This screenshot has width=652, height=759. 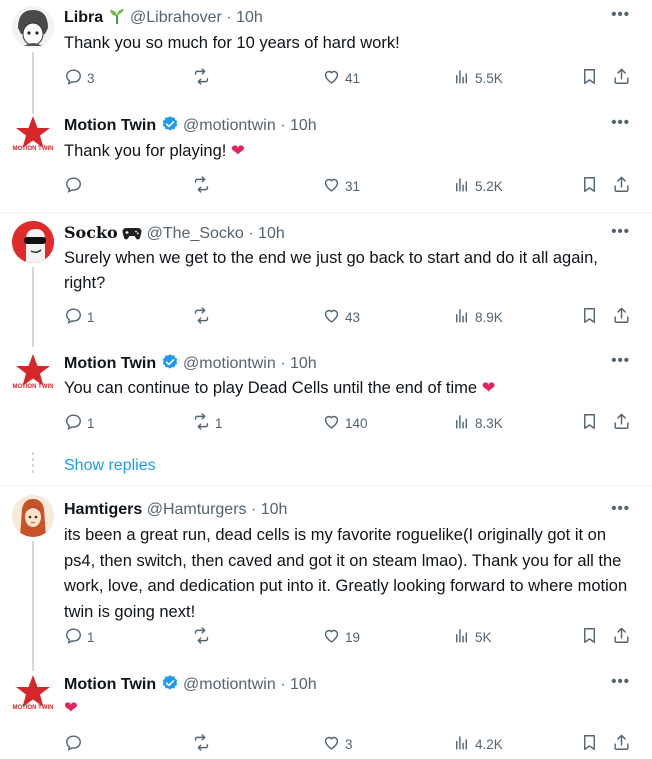 I want to click on action-bar: 3 4.2K, so click(x=350, y=744).